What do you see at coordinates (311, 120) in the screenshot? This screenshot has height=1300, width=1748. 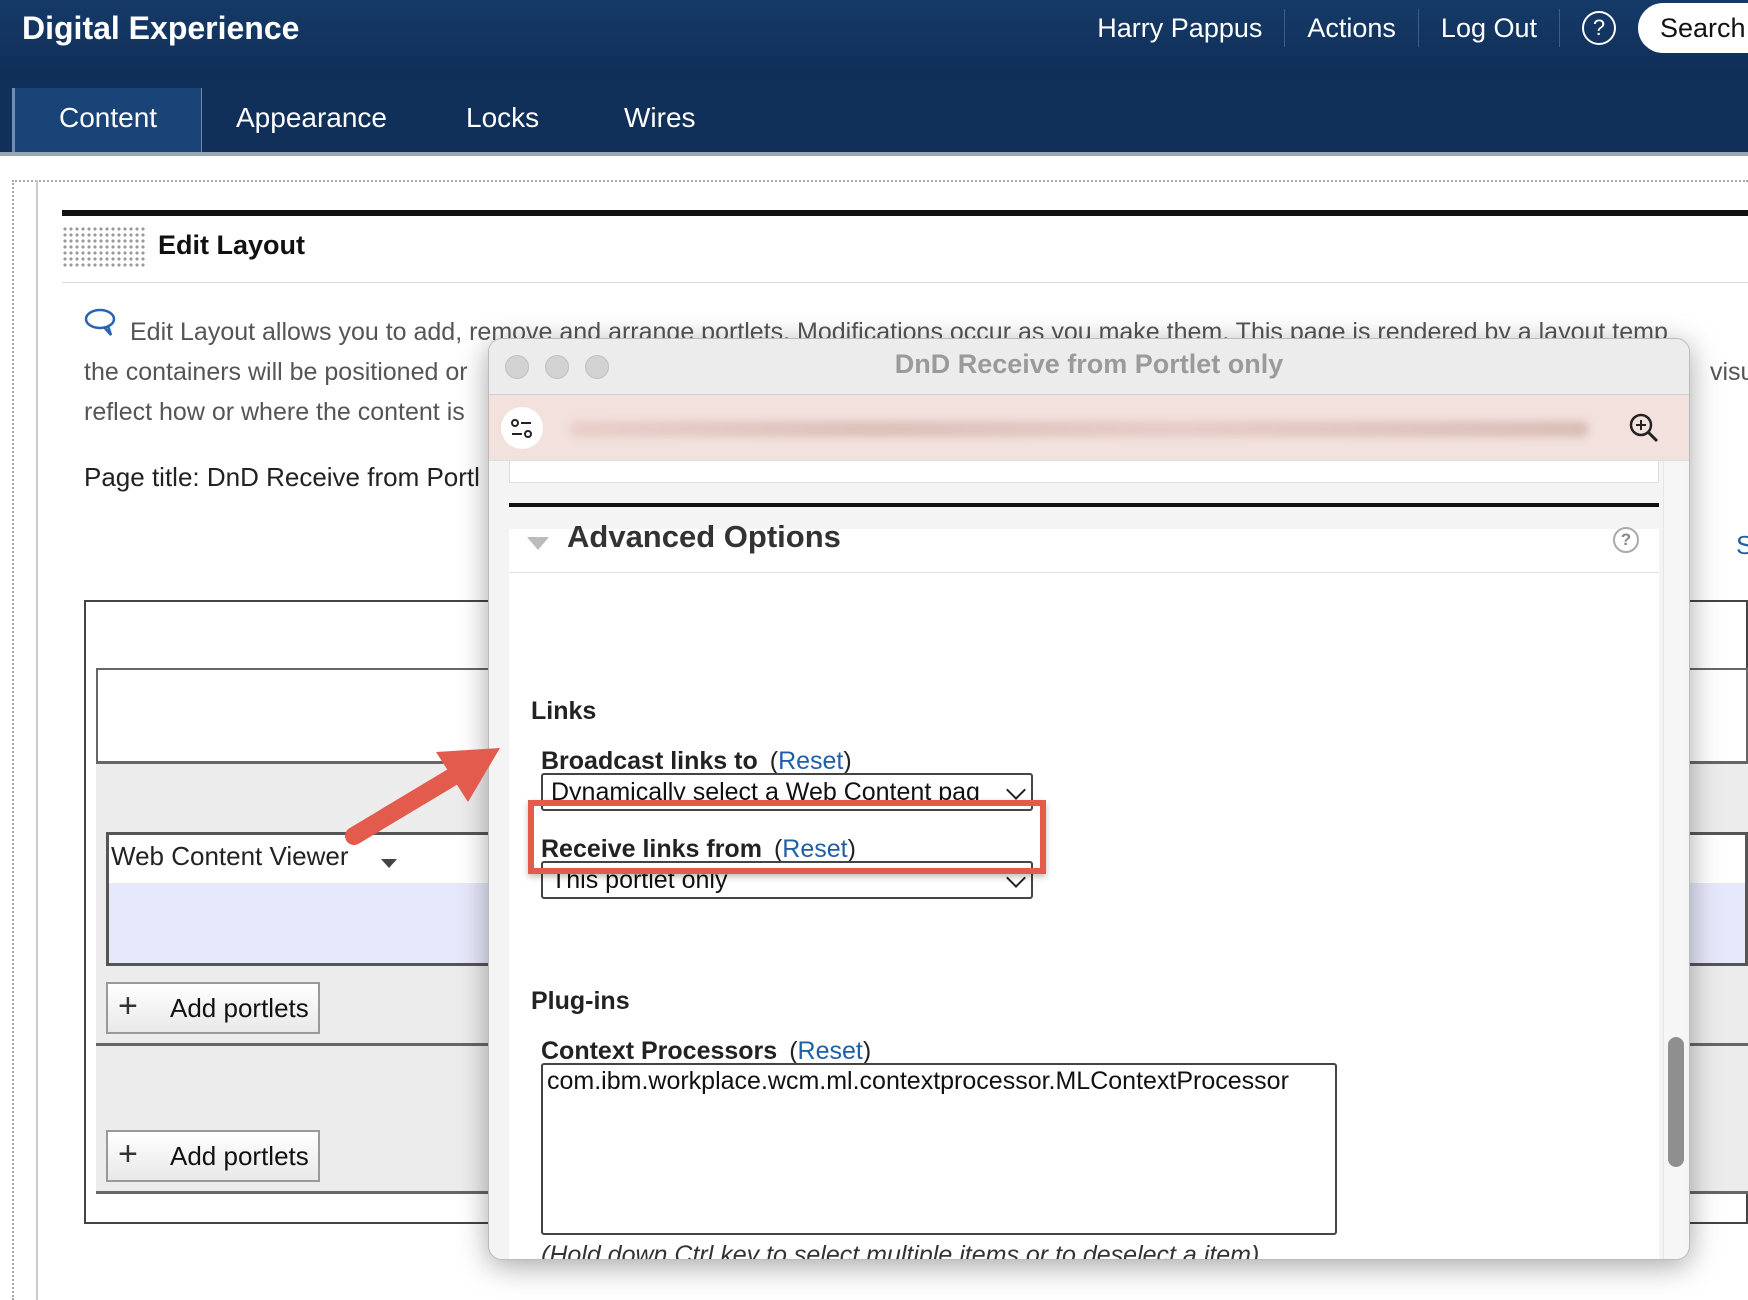 I see `tab-appearance: Appearance` at bounding box center [311, 120].